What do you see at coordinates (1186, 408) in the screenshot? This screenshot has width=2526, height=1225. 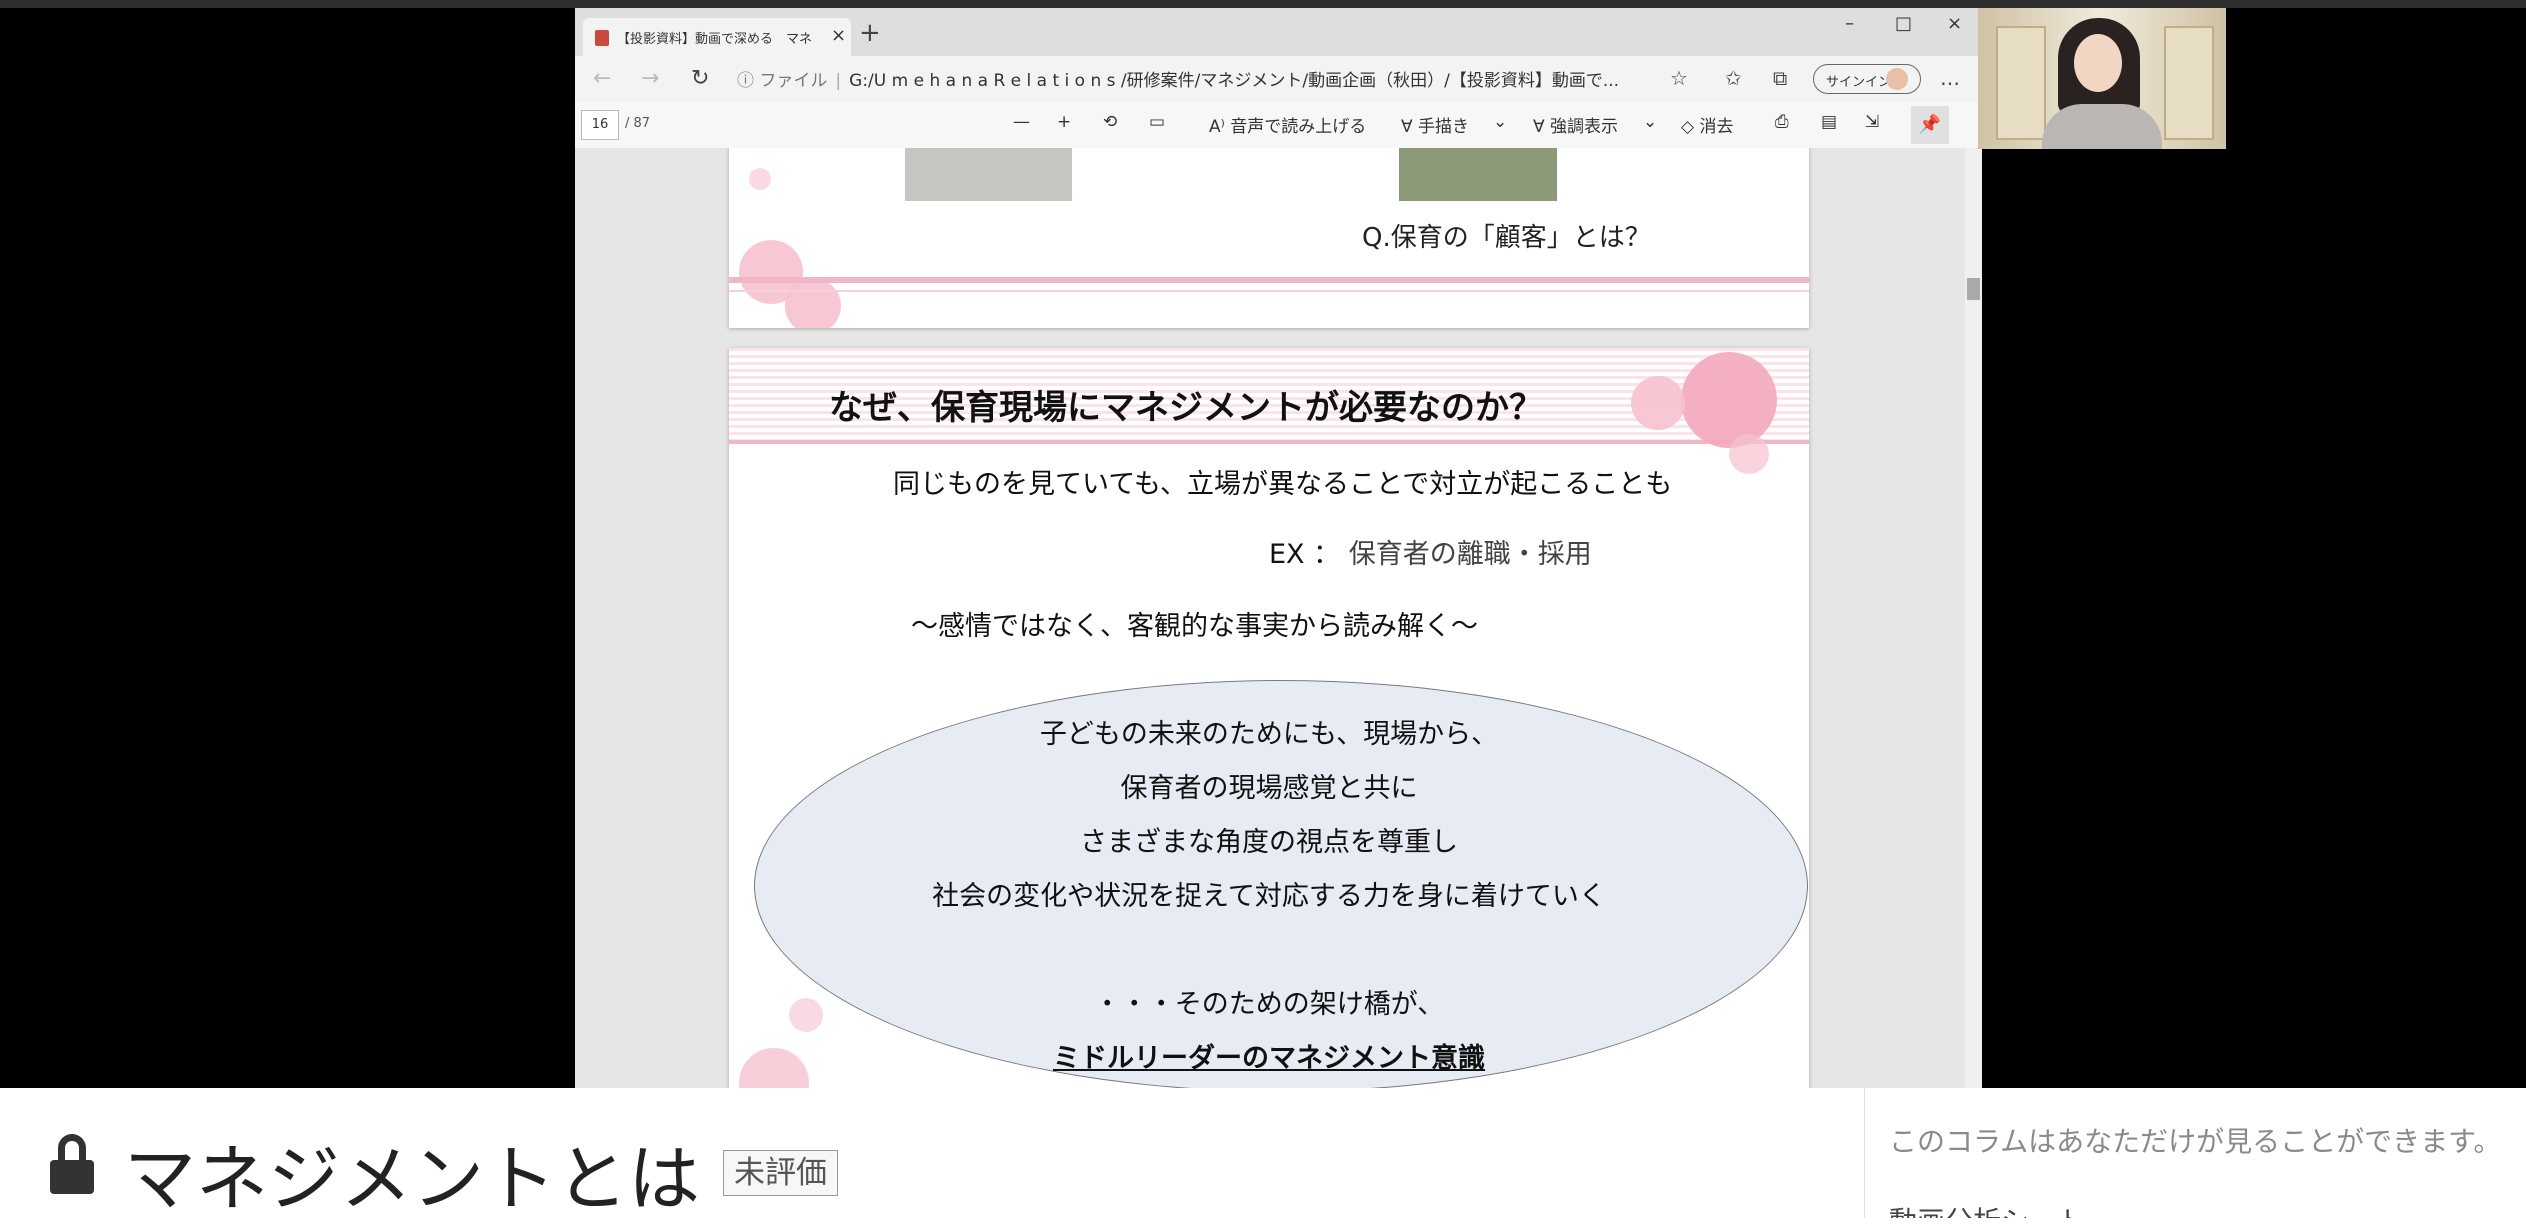 I see `slide-title: なぜ、保育現場にマネジメントが必要なのか？` at bounding box center [1186, 408].